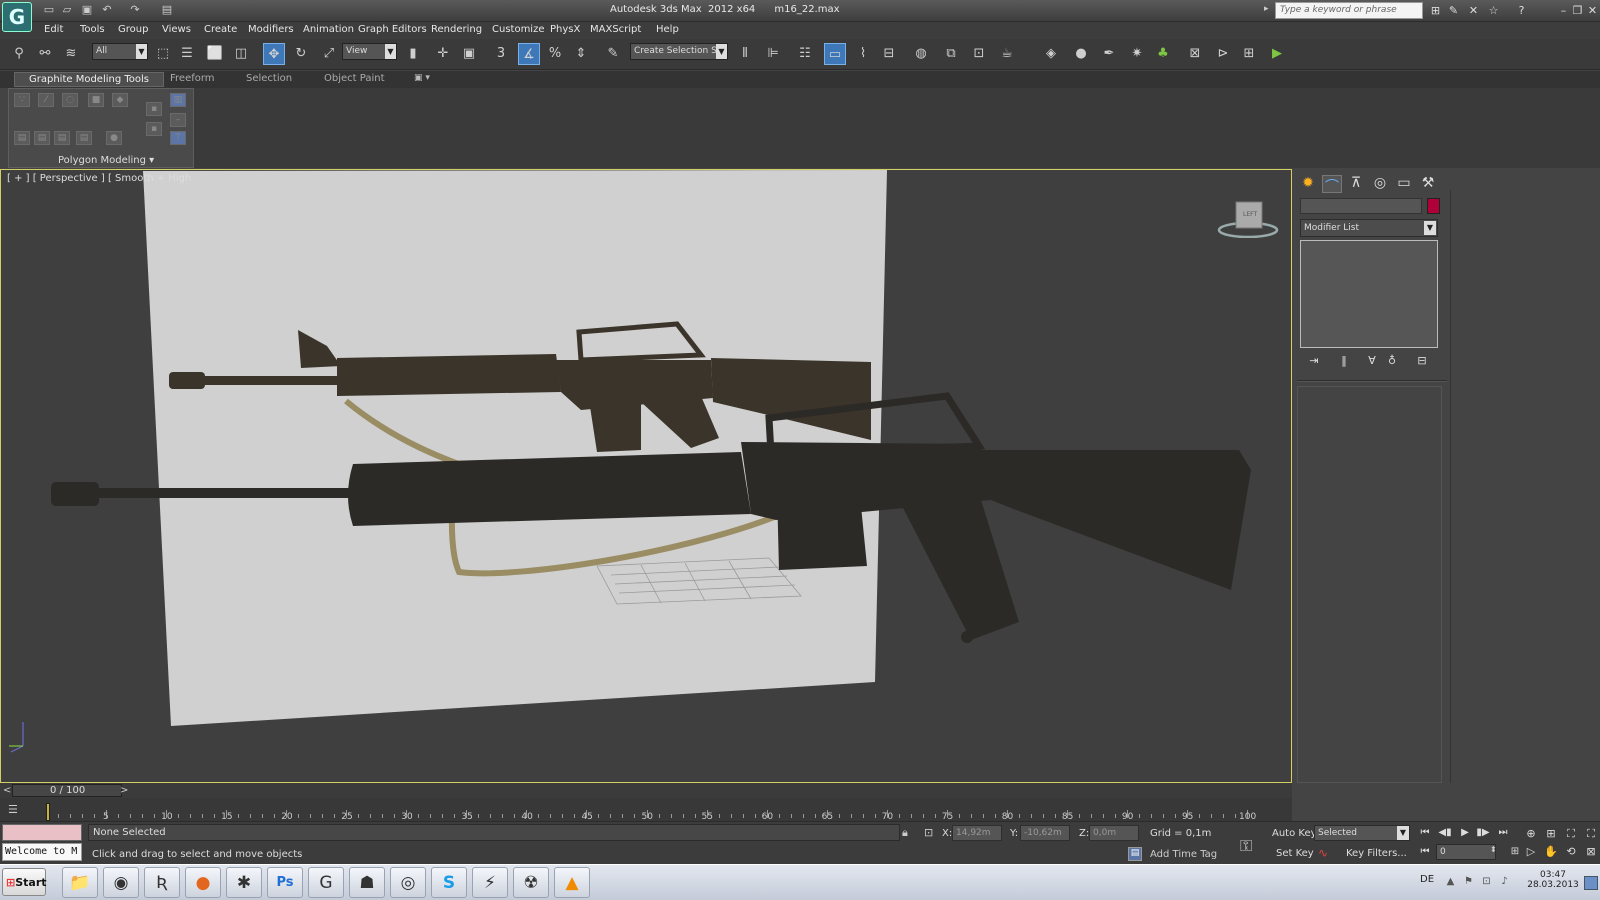  Describe the element at coordinates (154, 129) in the screenshot. I see `ribbon-small-icon: ▪` at that location.